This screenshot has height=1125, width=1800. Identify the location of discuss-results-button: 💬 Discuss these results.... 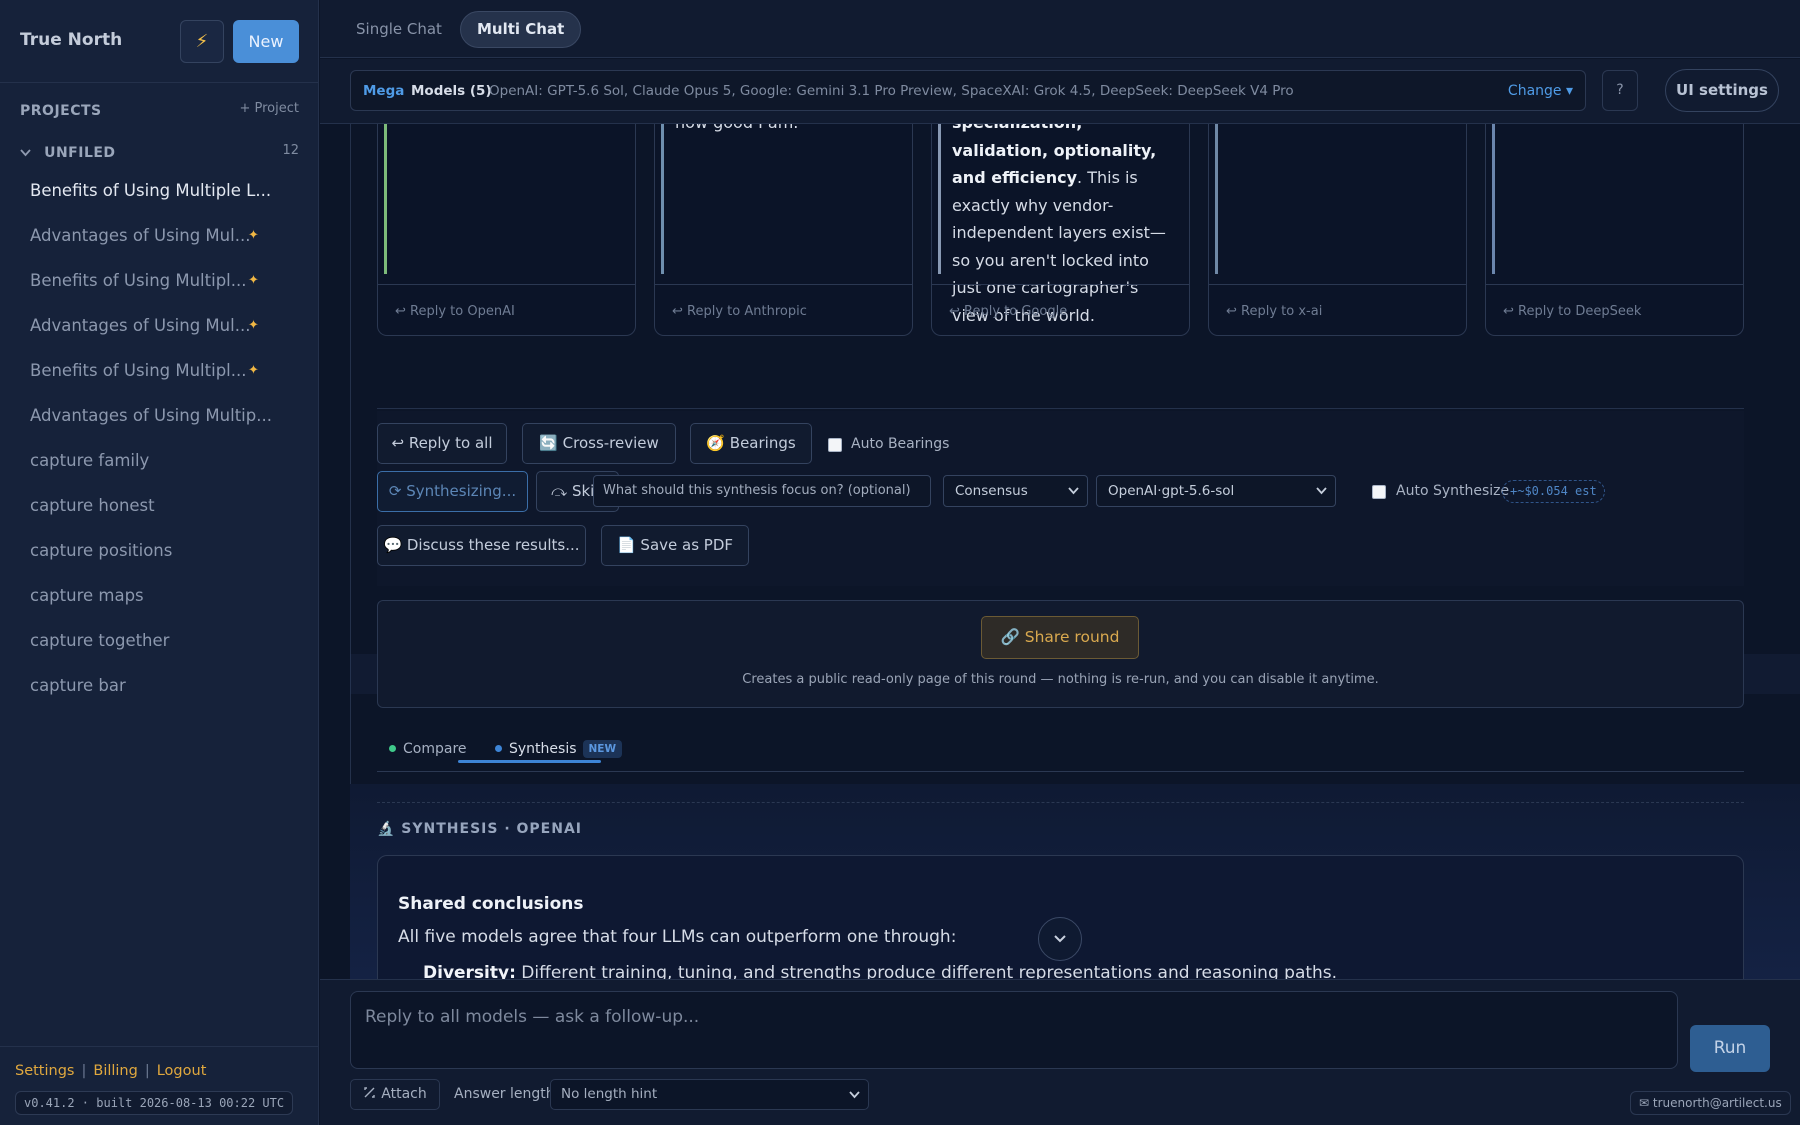
(481, 545).